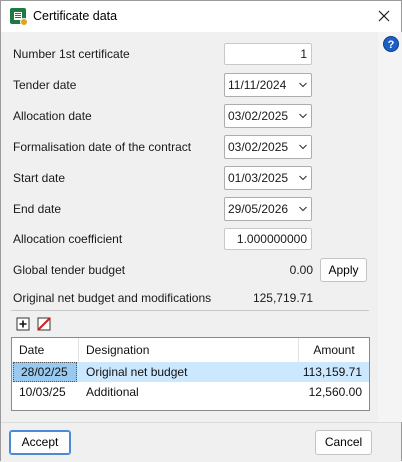  I want to click on allocation-date-label: Allocation date, so click(52, 116).